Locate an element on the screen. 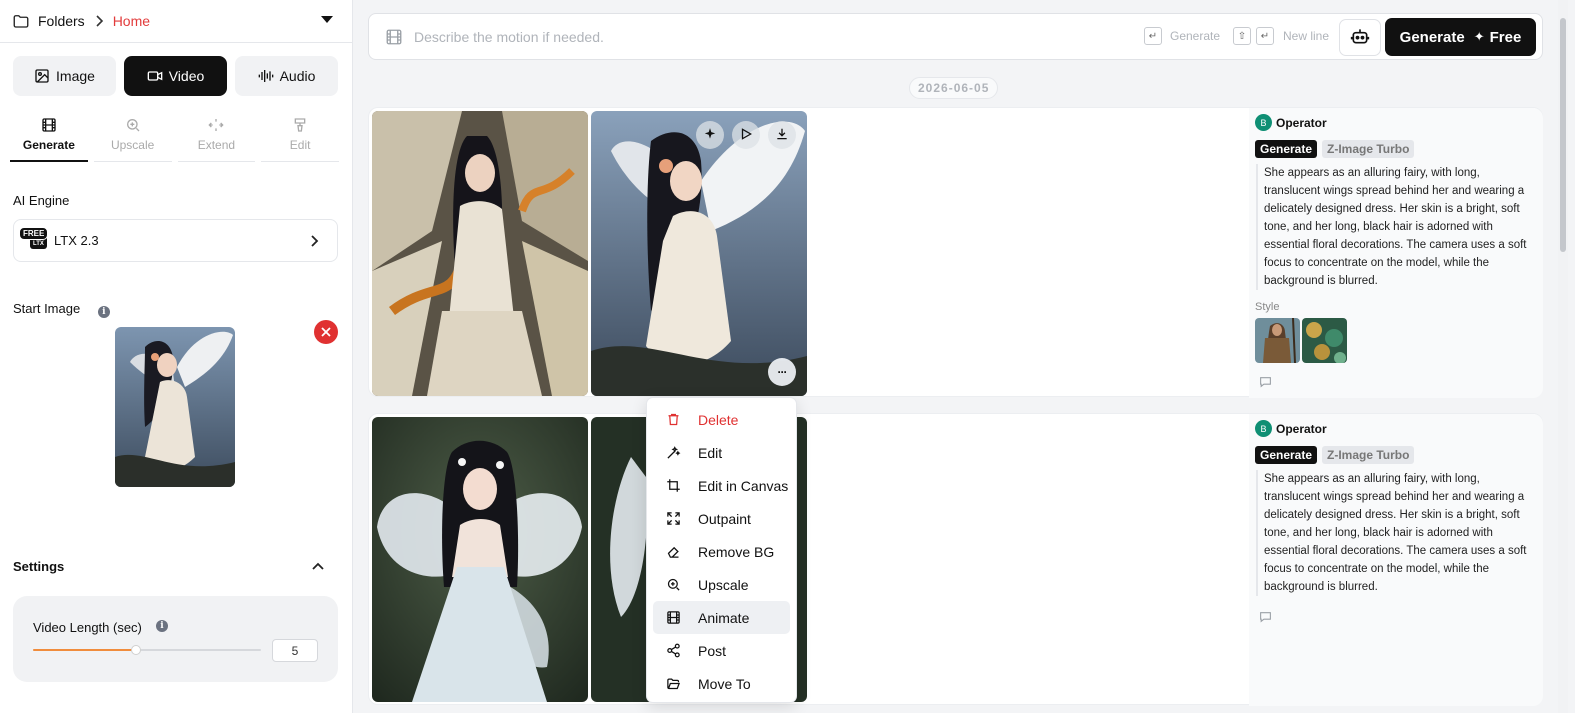  menu-item-label: Edit in Canvas is located at coordinates (743, 485).